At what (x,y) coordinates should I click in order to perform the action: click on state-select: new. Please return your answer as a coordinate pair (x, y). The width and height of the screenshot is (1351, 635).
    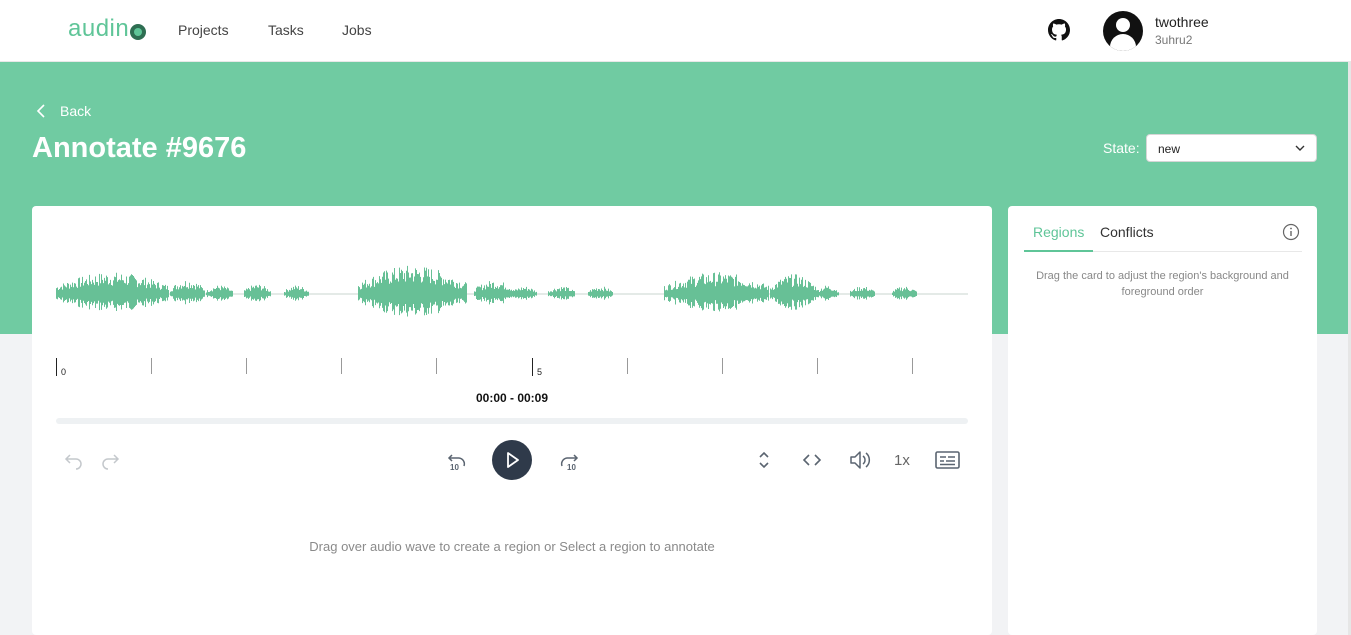
    Looking at the image, I should click on (1231, 148).